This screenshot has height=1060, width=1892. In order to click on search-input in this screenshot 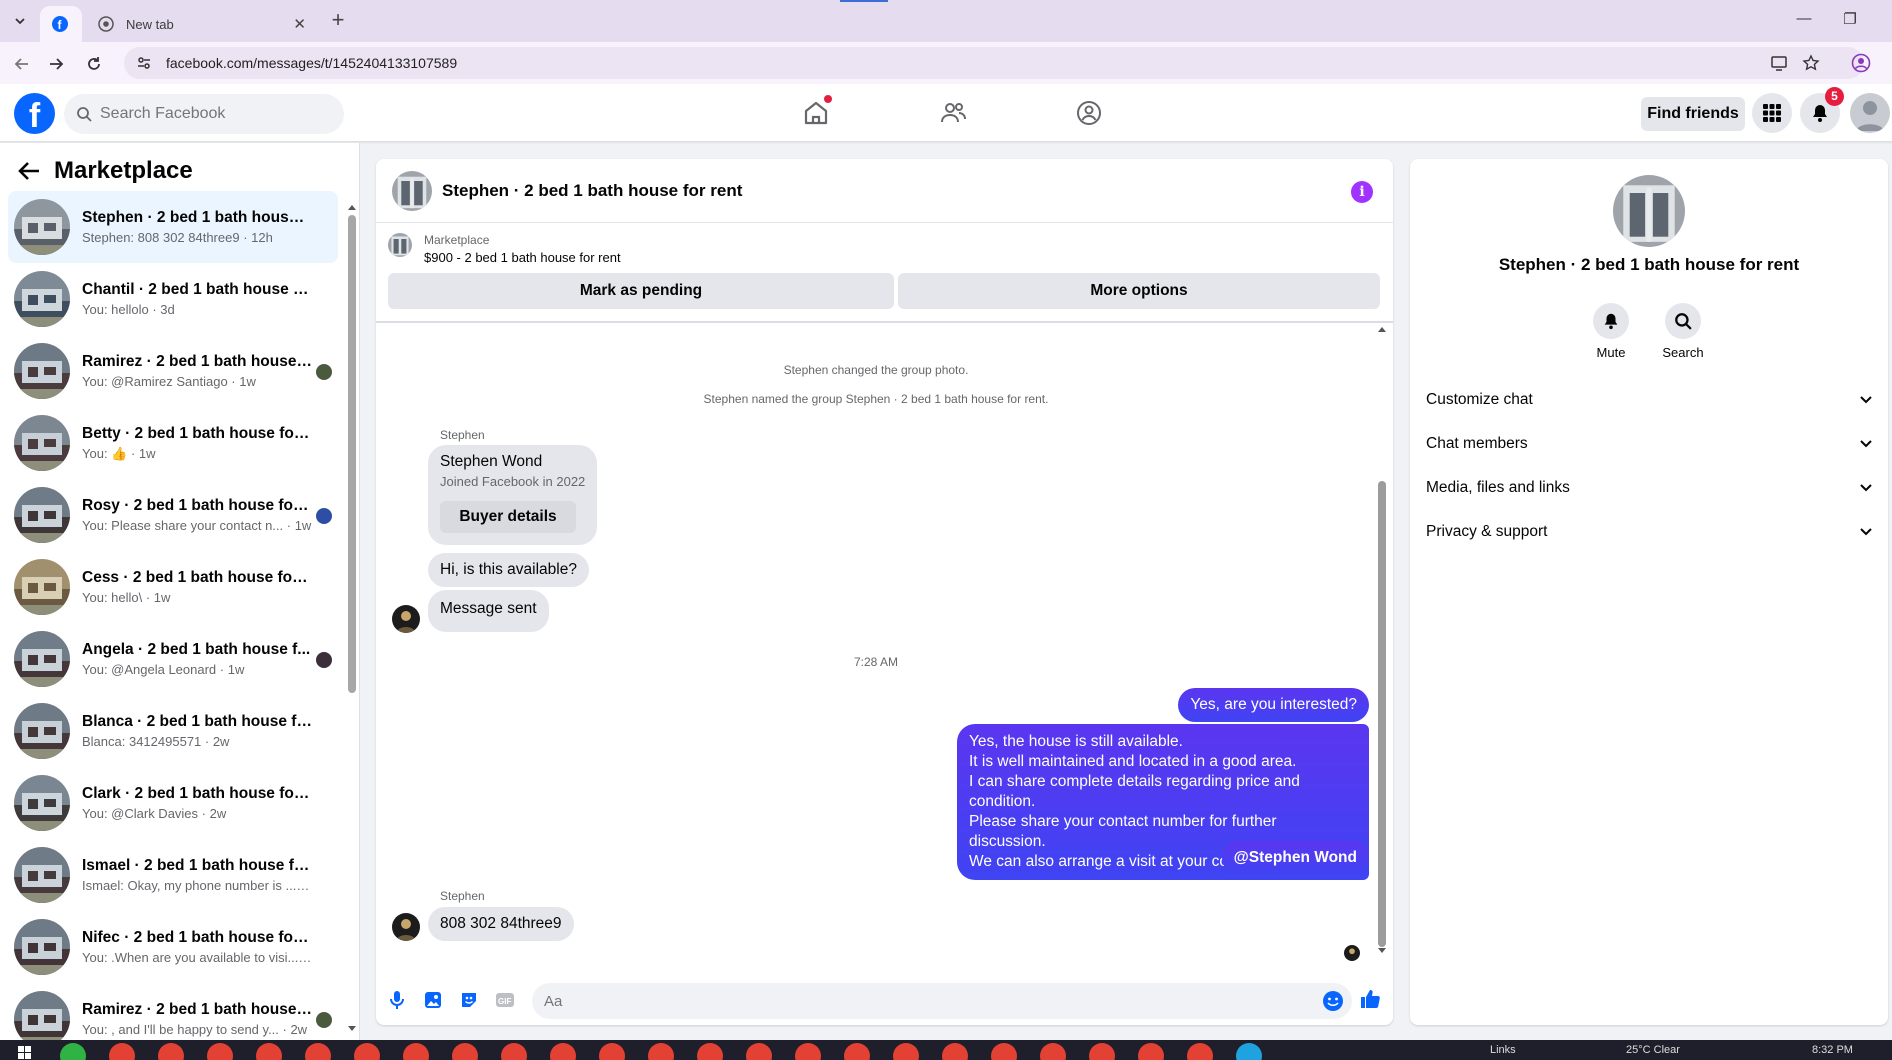, I will do `click(210, 114)`.